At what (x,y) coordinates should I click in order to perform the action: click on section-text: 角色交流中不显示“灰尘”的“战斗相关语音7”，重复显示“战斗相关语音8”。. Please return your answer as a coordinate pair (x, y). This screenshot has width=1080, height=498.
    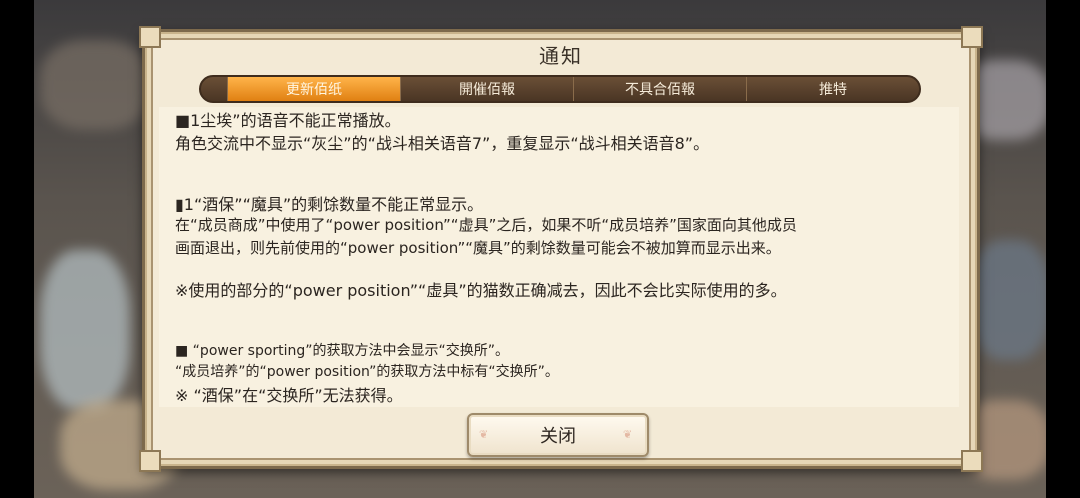
    Looking at the image, I should click on (442, 143).